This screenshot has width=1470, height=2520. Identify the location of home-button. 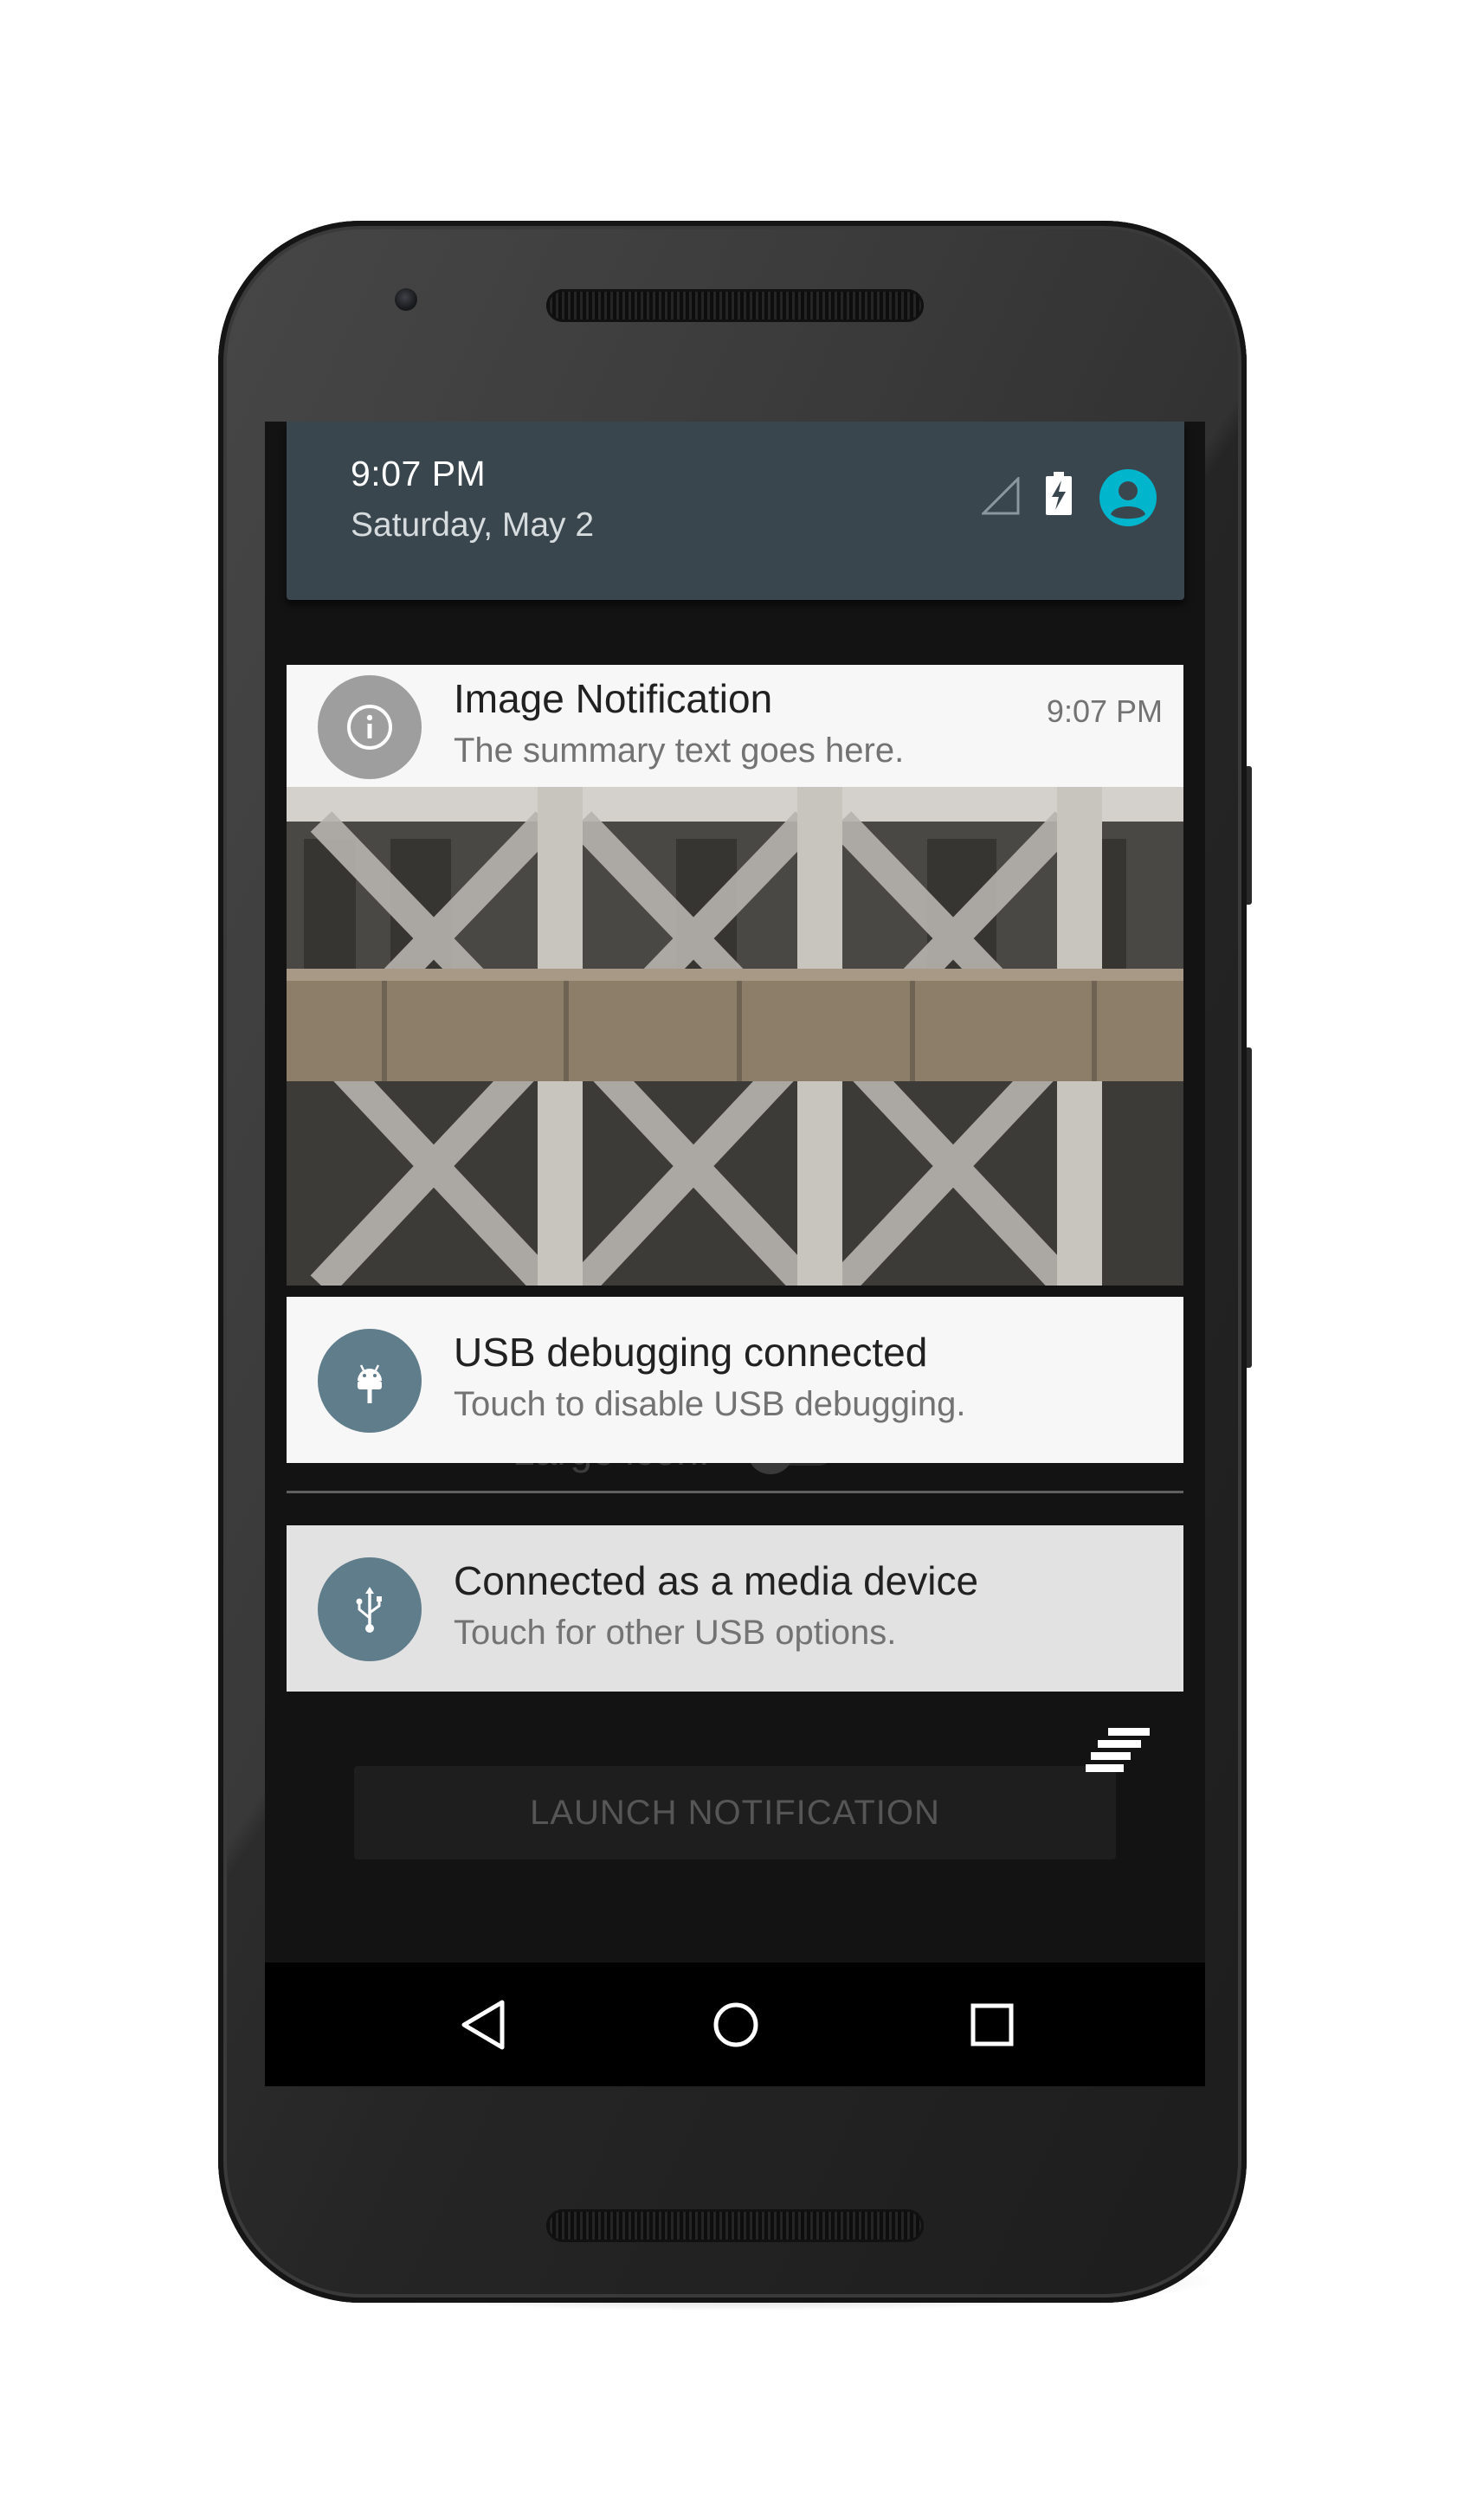
(736, 2025).